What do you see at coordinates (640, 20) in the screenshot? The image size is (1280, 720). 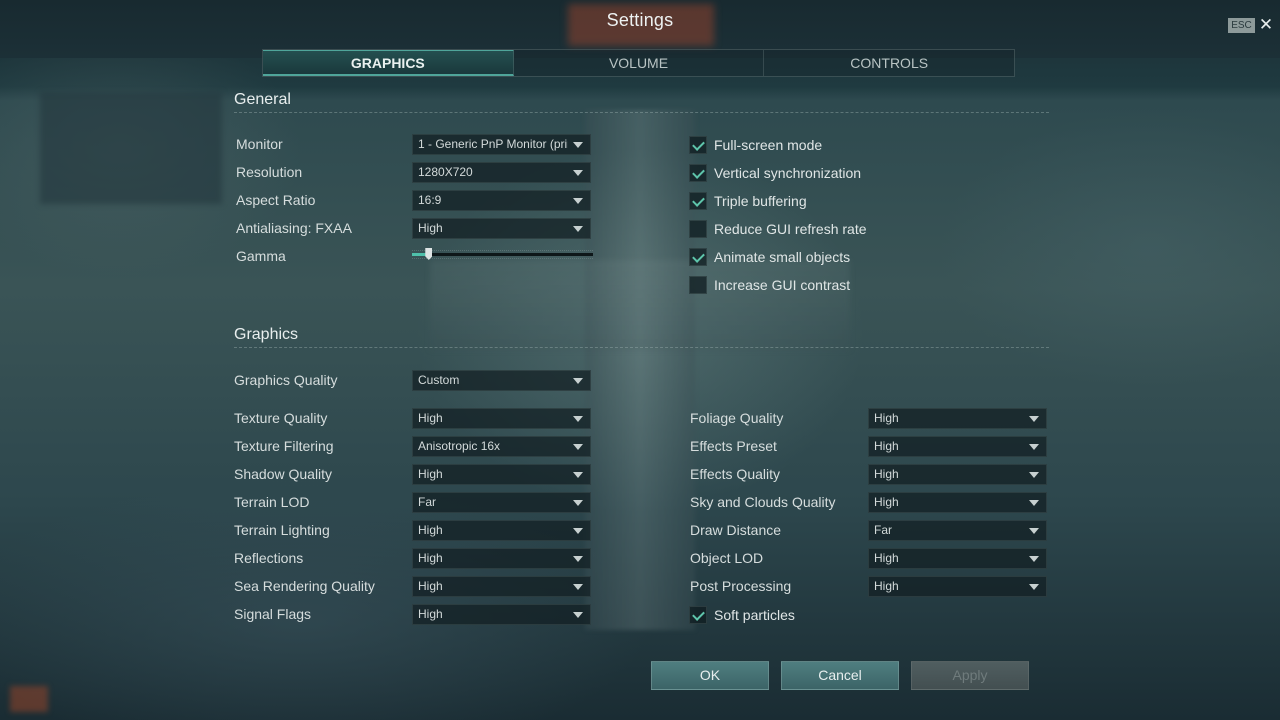 I see `window-title: Settings` at bounding box center [640, 20].